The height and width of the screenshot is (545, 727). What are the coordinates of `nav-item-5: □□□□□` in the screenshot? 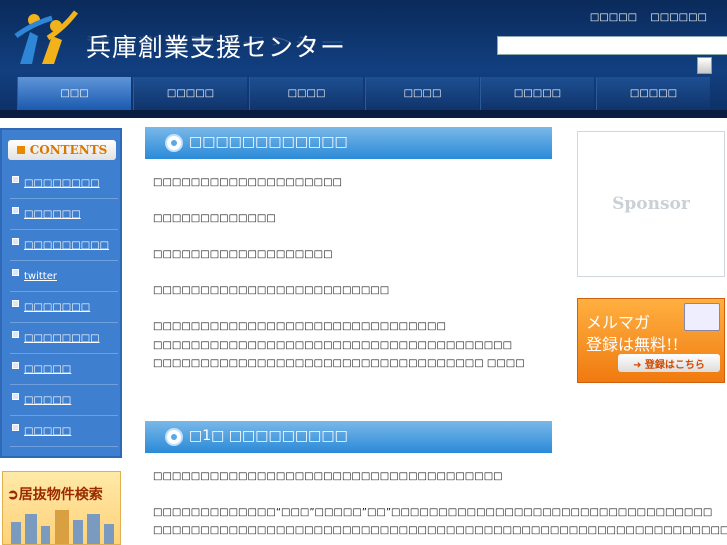 It's located at (537, 93).